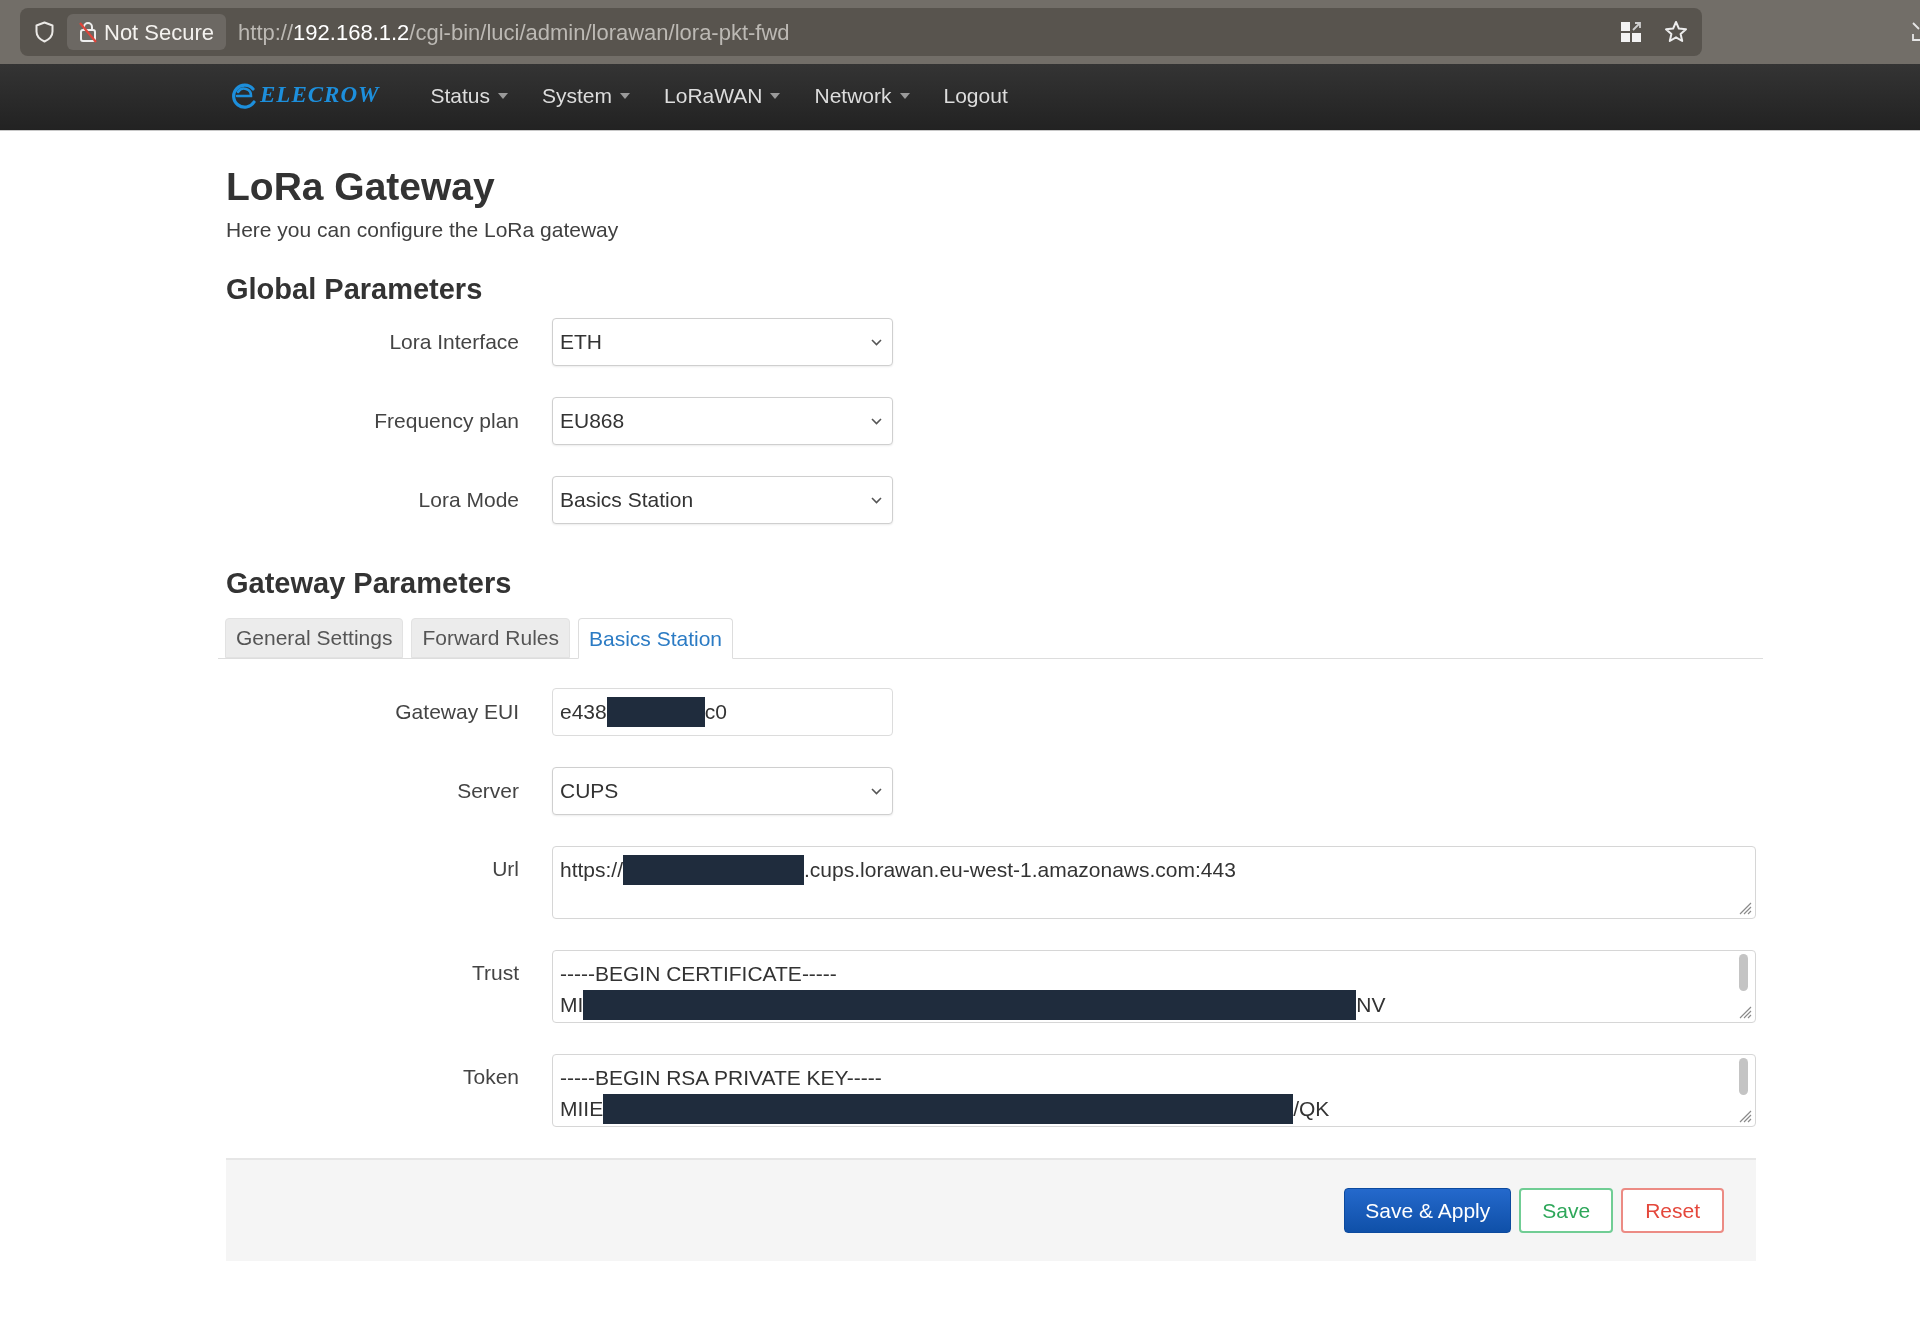 The width and height of the screenshot is (1920, 1343). What do you see at coordinates (314, 638) in the screenshot?
I see `tab: General Settings` at bounding box center [314, 638].